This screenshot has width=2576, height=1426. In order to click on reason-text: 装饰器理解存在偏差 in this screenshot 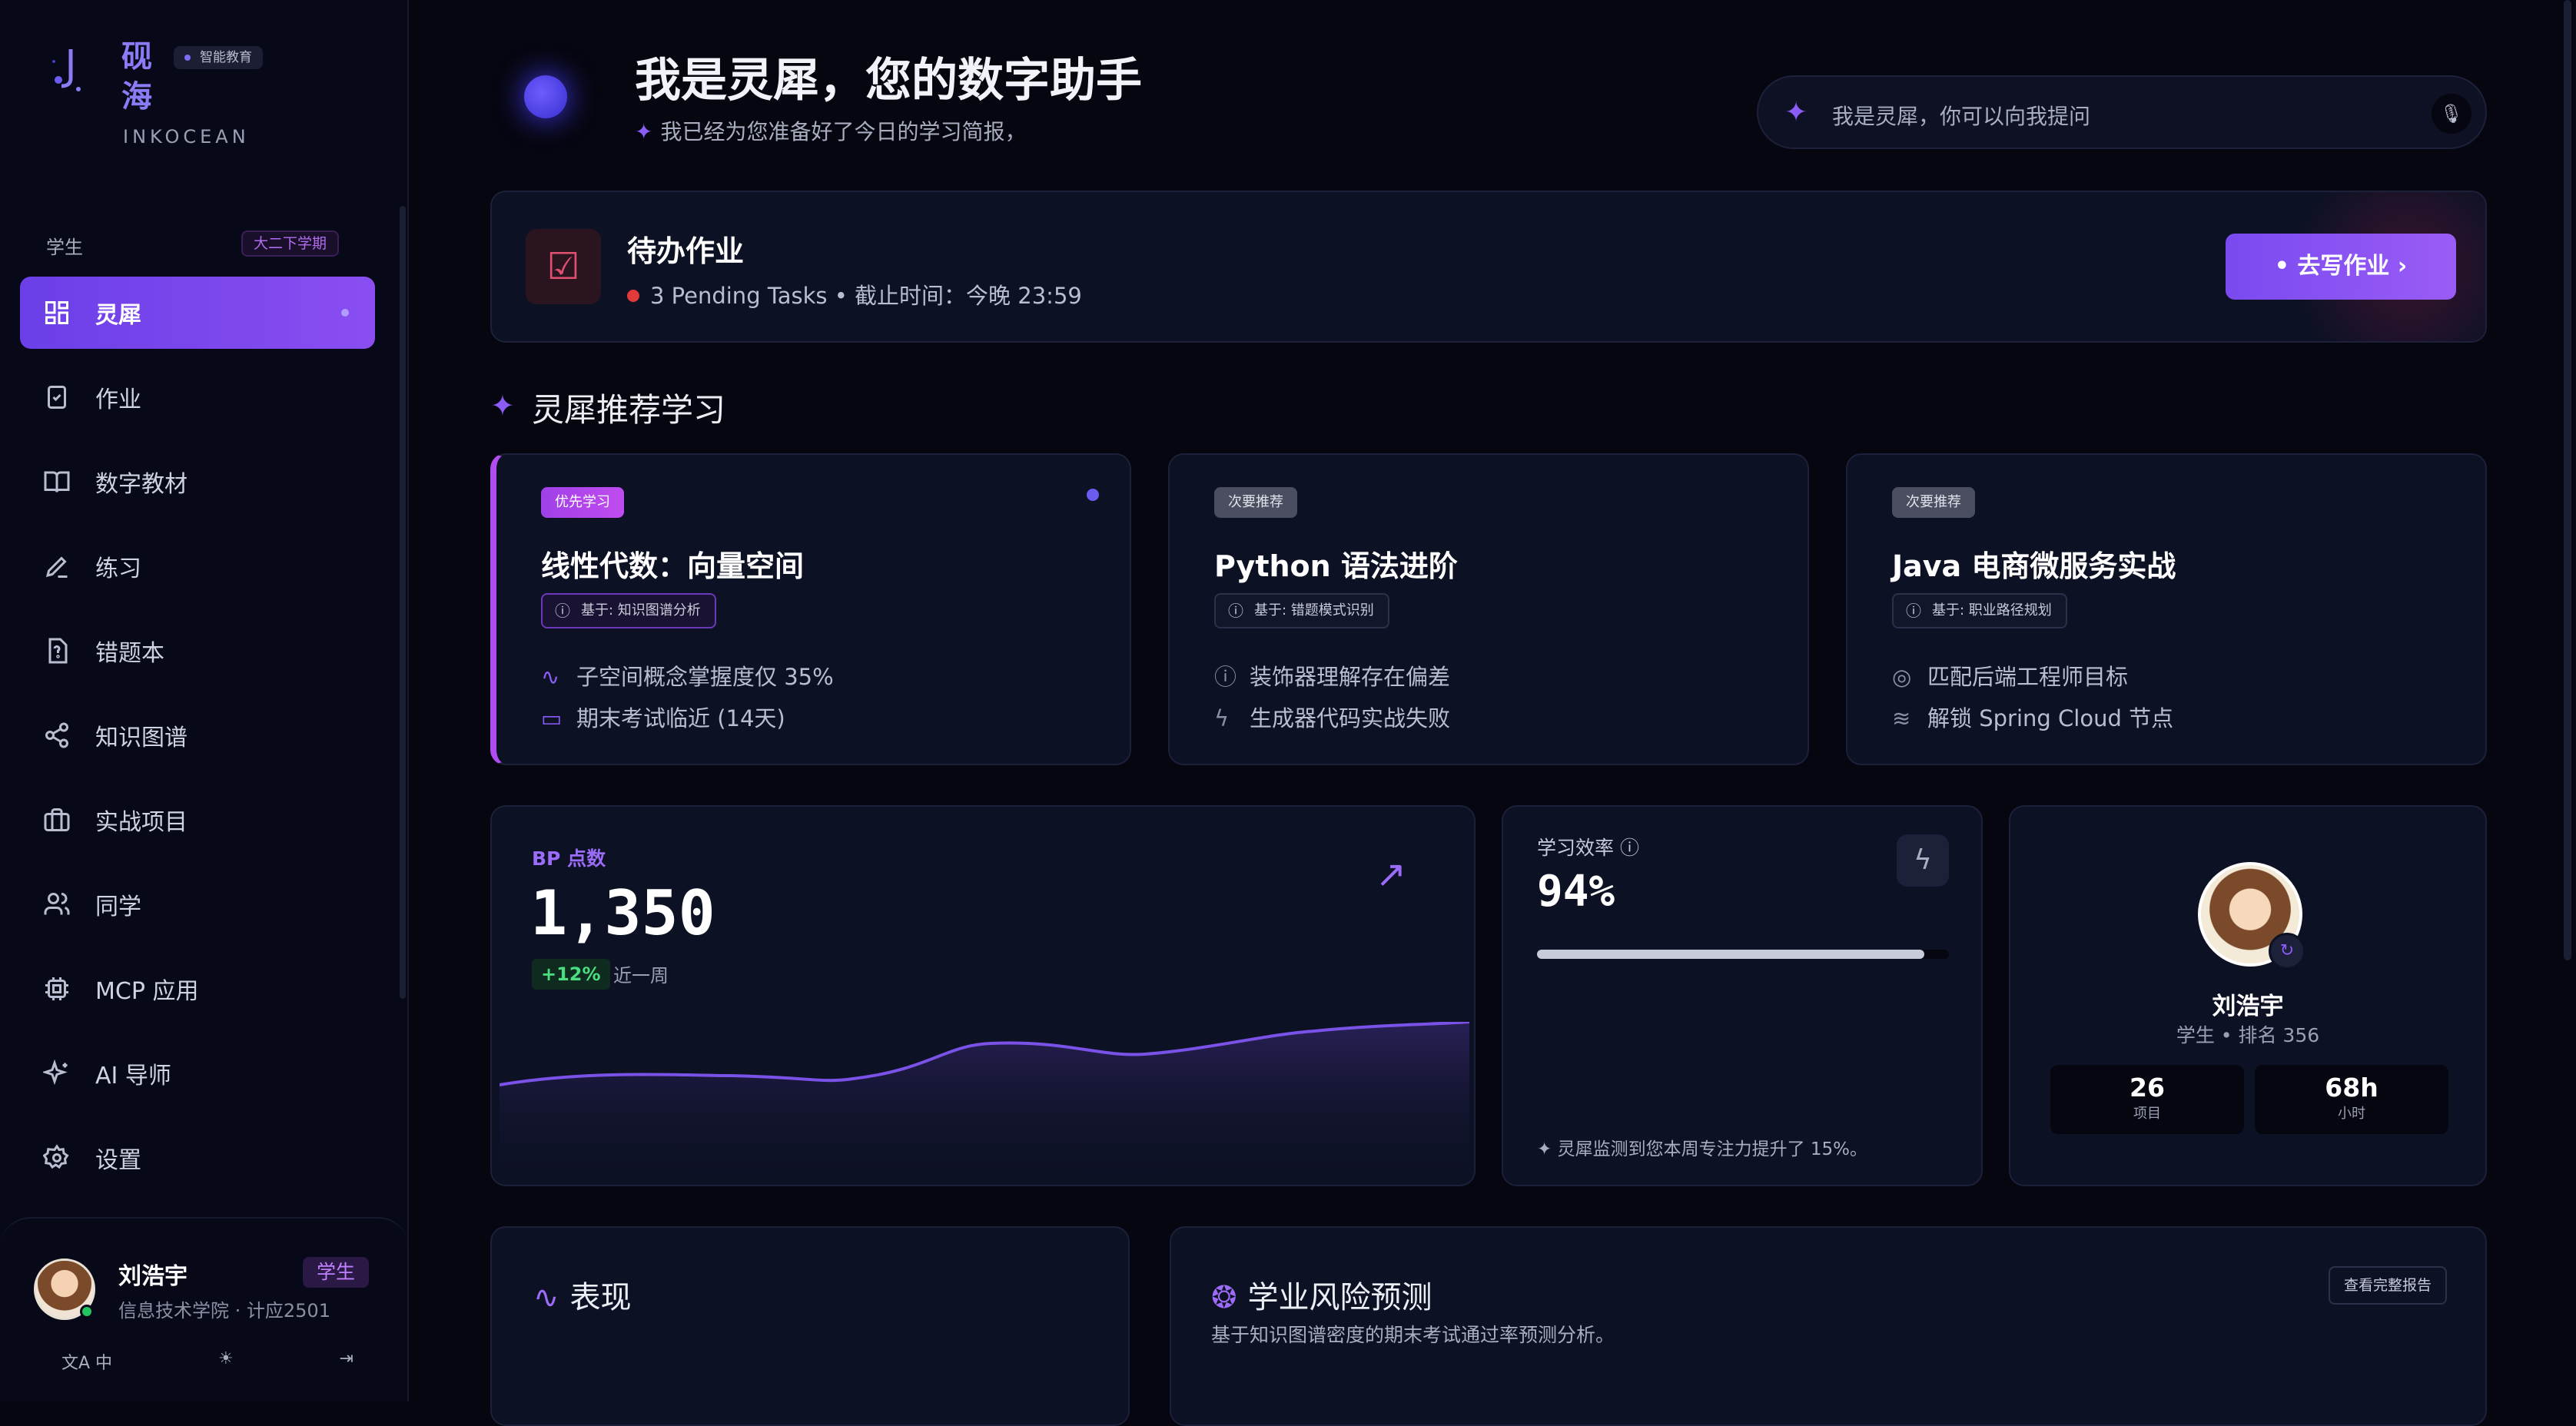, I will do `click(1350, 677)`.